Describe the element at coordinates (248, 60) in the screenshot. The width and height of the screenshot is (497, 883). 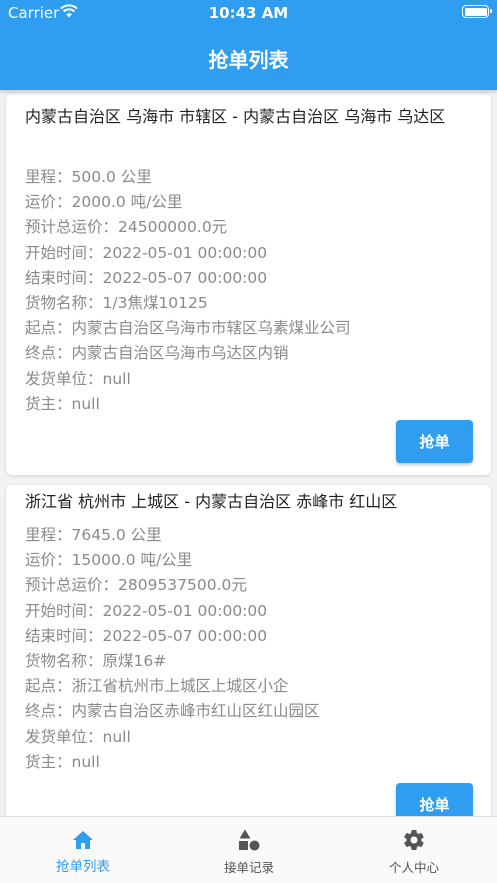
I see `page-title: 抢单列表` at that location.